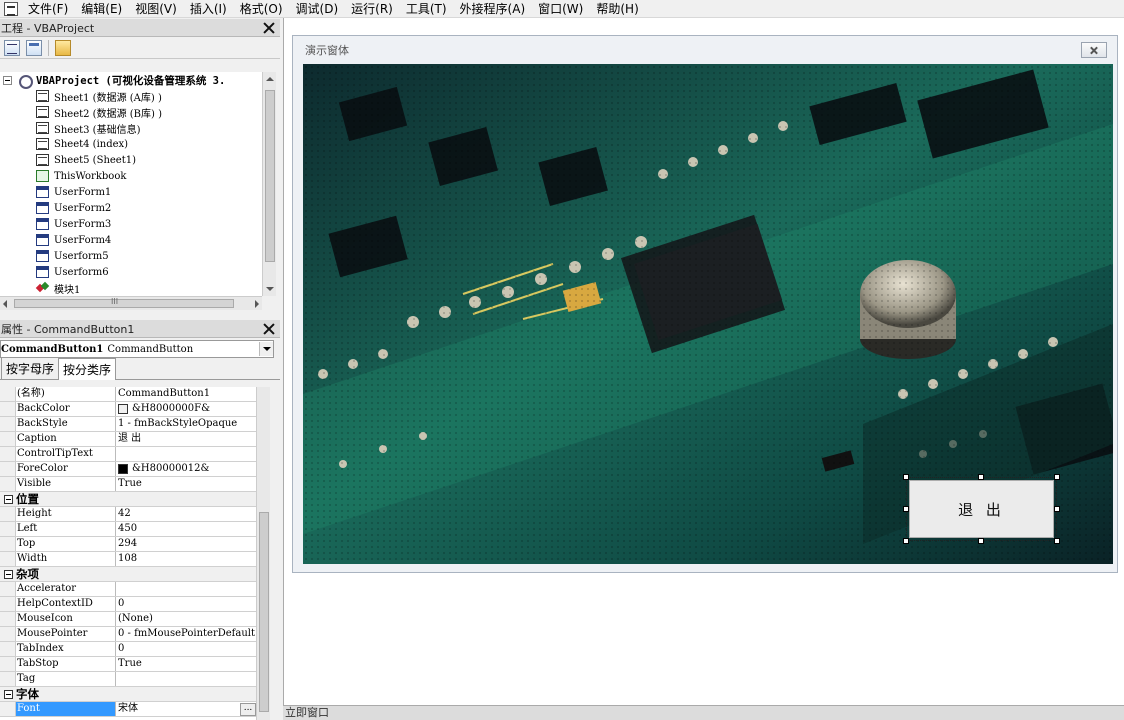 Image resolution: width=1124 pixels, height=720 pixels. I want to click on property-category: 字体, so click(128, 694).